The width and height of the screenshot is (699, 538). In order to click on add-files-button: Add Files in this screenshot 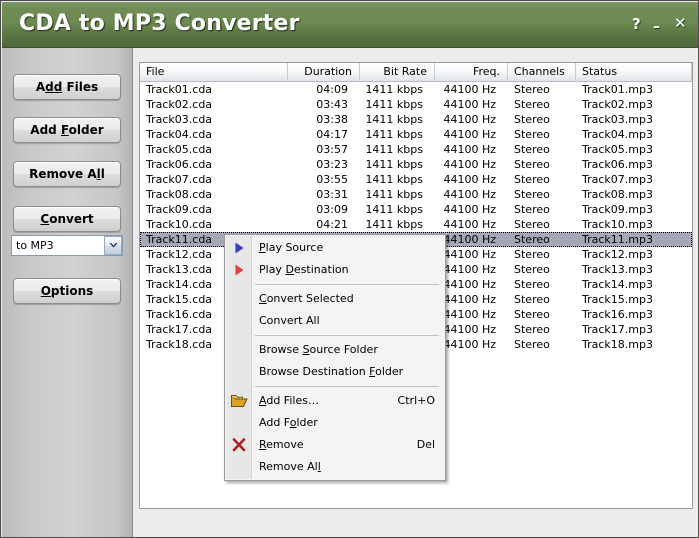, I will do `click(67, 87)`.